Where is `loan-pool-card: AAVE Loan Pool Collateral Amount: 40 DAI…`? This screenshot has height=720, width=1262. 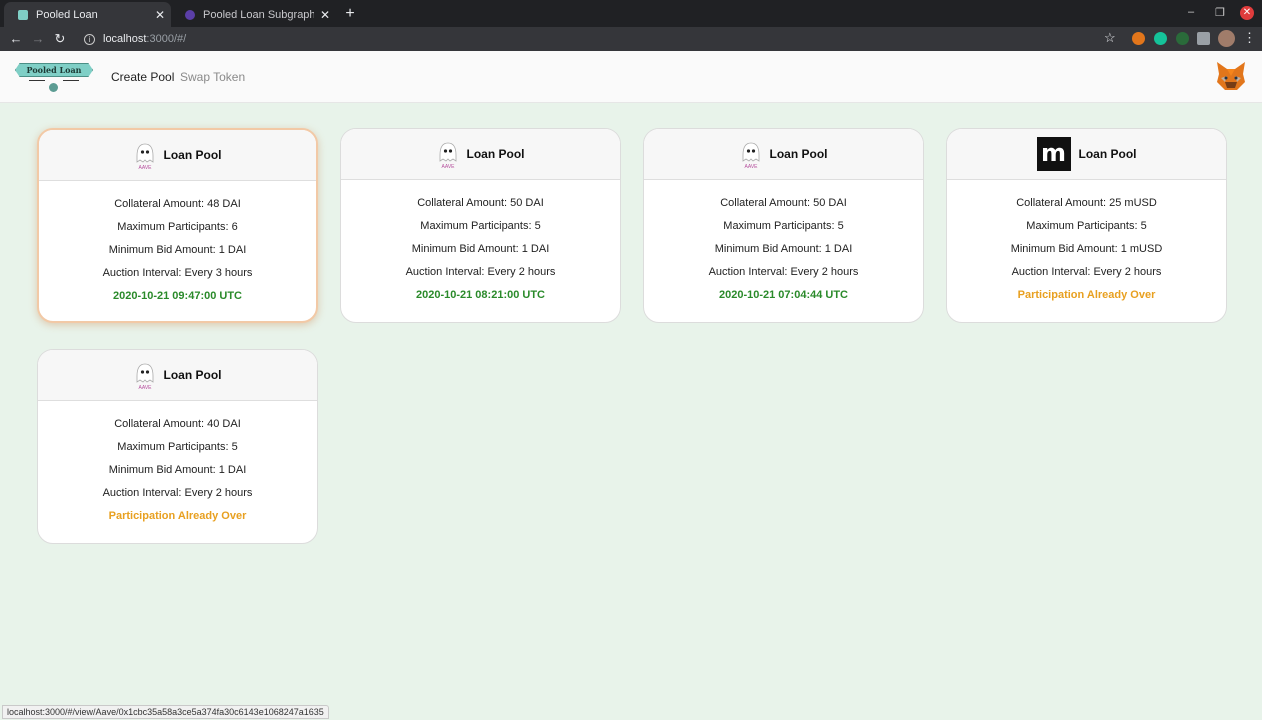
loan-pool-card: AAVE Loan Pool Collateral Amount: 40 DAI… is located at coordinates (177, 446).